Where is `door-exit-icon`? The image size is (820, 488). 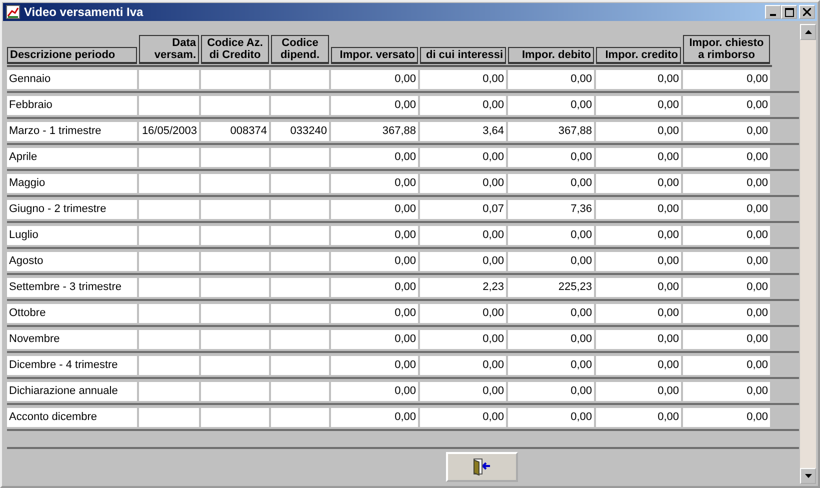 door-exit-icon is located at coordinates (482, 467).